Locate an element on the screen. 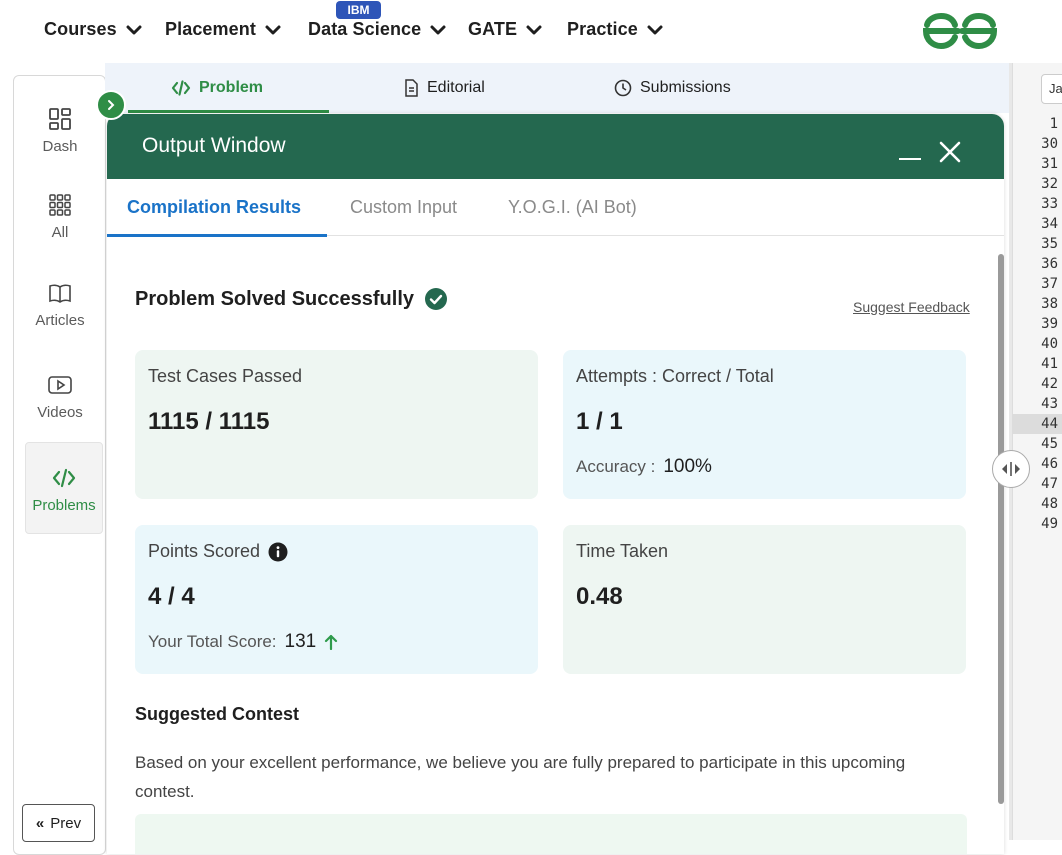  line-number: 31 is located at coordinates (1049, 164).